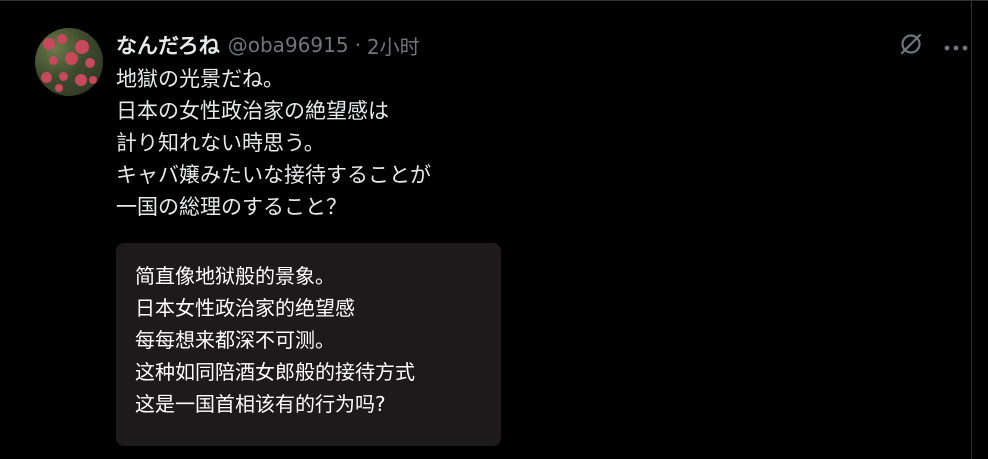 This screenshot has width=988, height=459. I want to click on display-name: なんだろね, so click(168, 45).